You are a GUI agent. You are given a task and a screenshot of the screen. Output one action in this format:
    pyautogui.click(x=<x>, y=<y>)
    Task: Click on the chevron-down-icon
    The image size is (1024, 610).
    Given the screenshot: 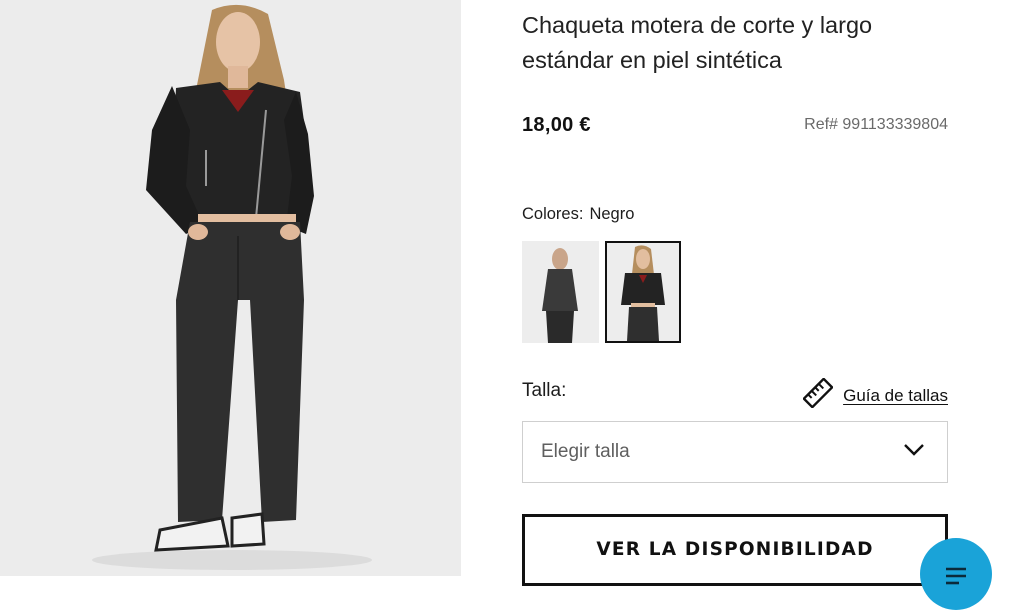 What is the action you would take?
    pyautogui.click(x=914, y=452)
    